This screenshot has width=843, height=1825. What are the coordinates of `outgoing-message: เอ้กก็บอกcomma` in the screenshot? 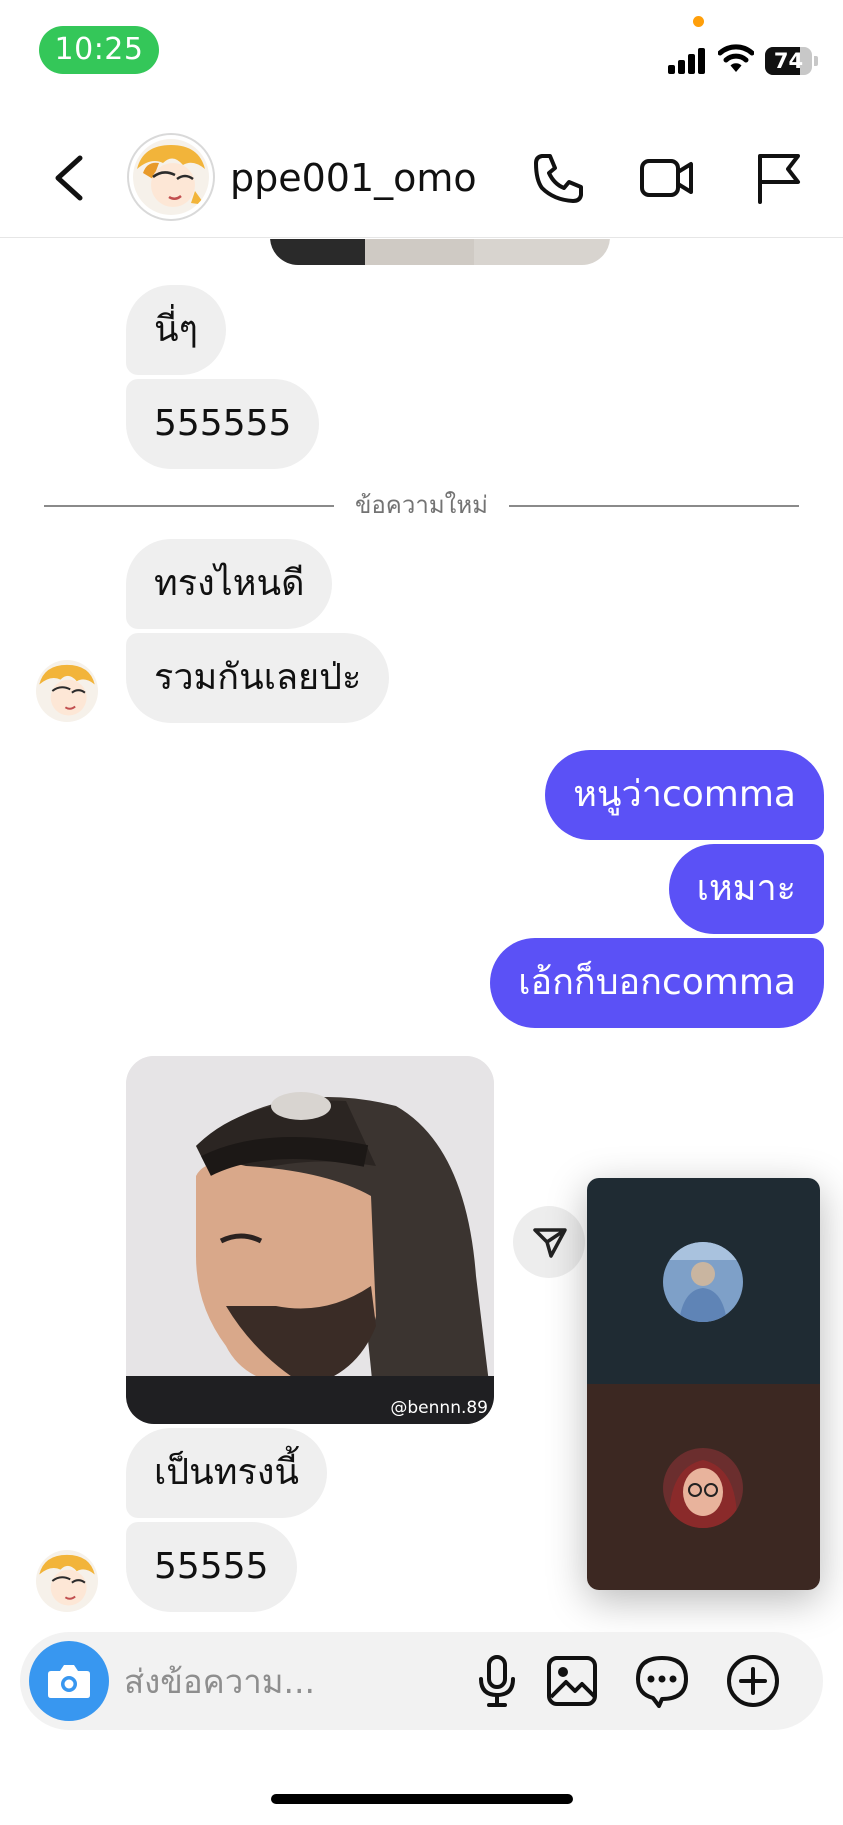 It's located at (657, 983).